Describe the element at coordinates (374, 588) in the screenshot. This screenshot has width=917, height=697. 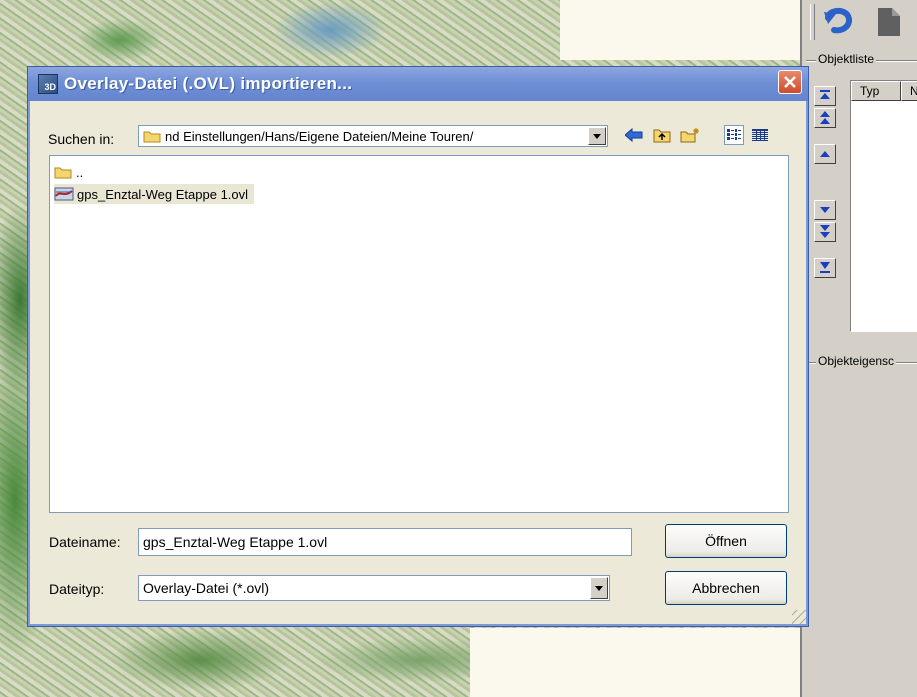
I see `filetype-select: Overlay-Datei (*.ovl)` at that location.